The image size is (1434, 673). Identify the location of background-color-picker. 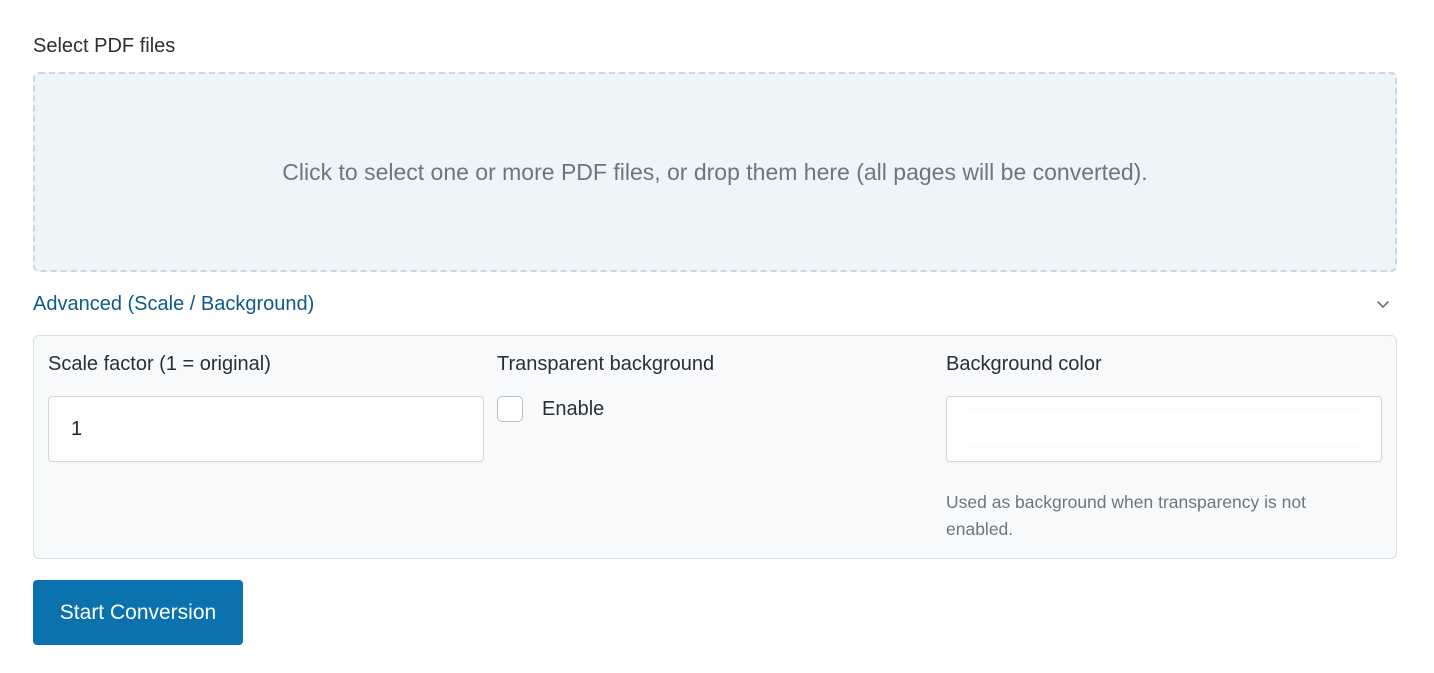
(1164, 429).